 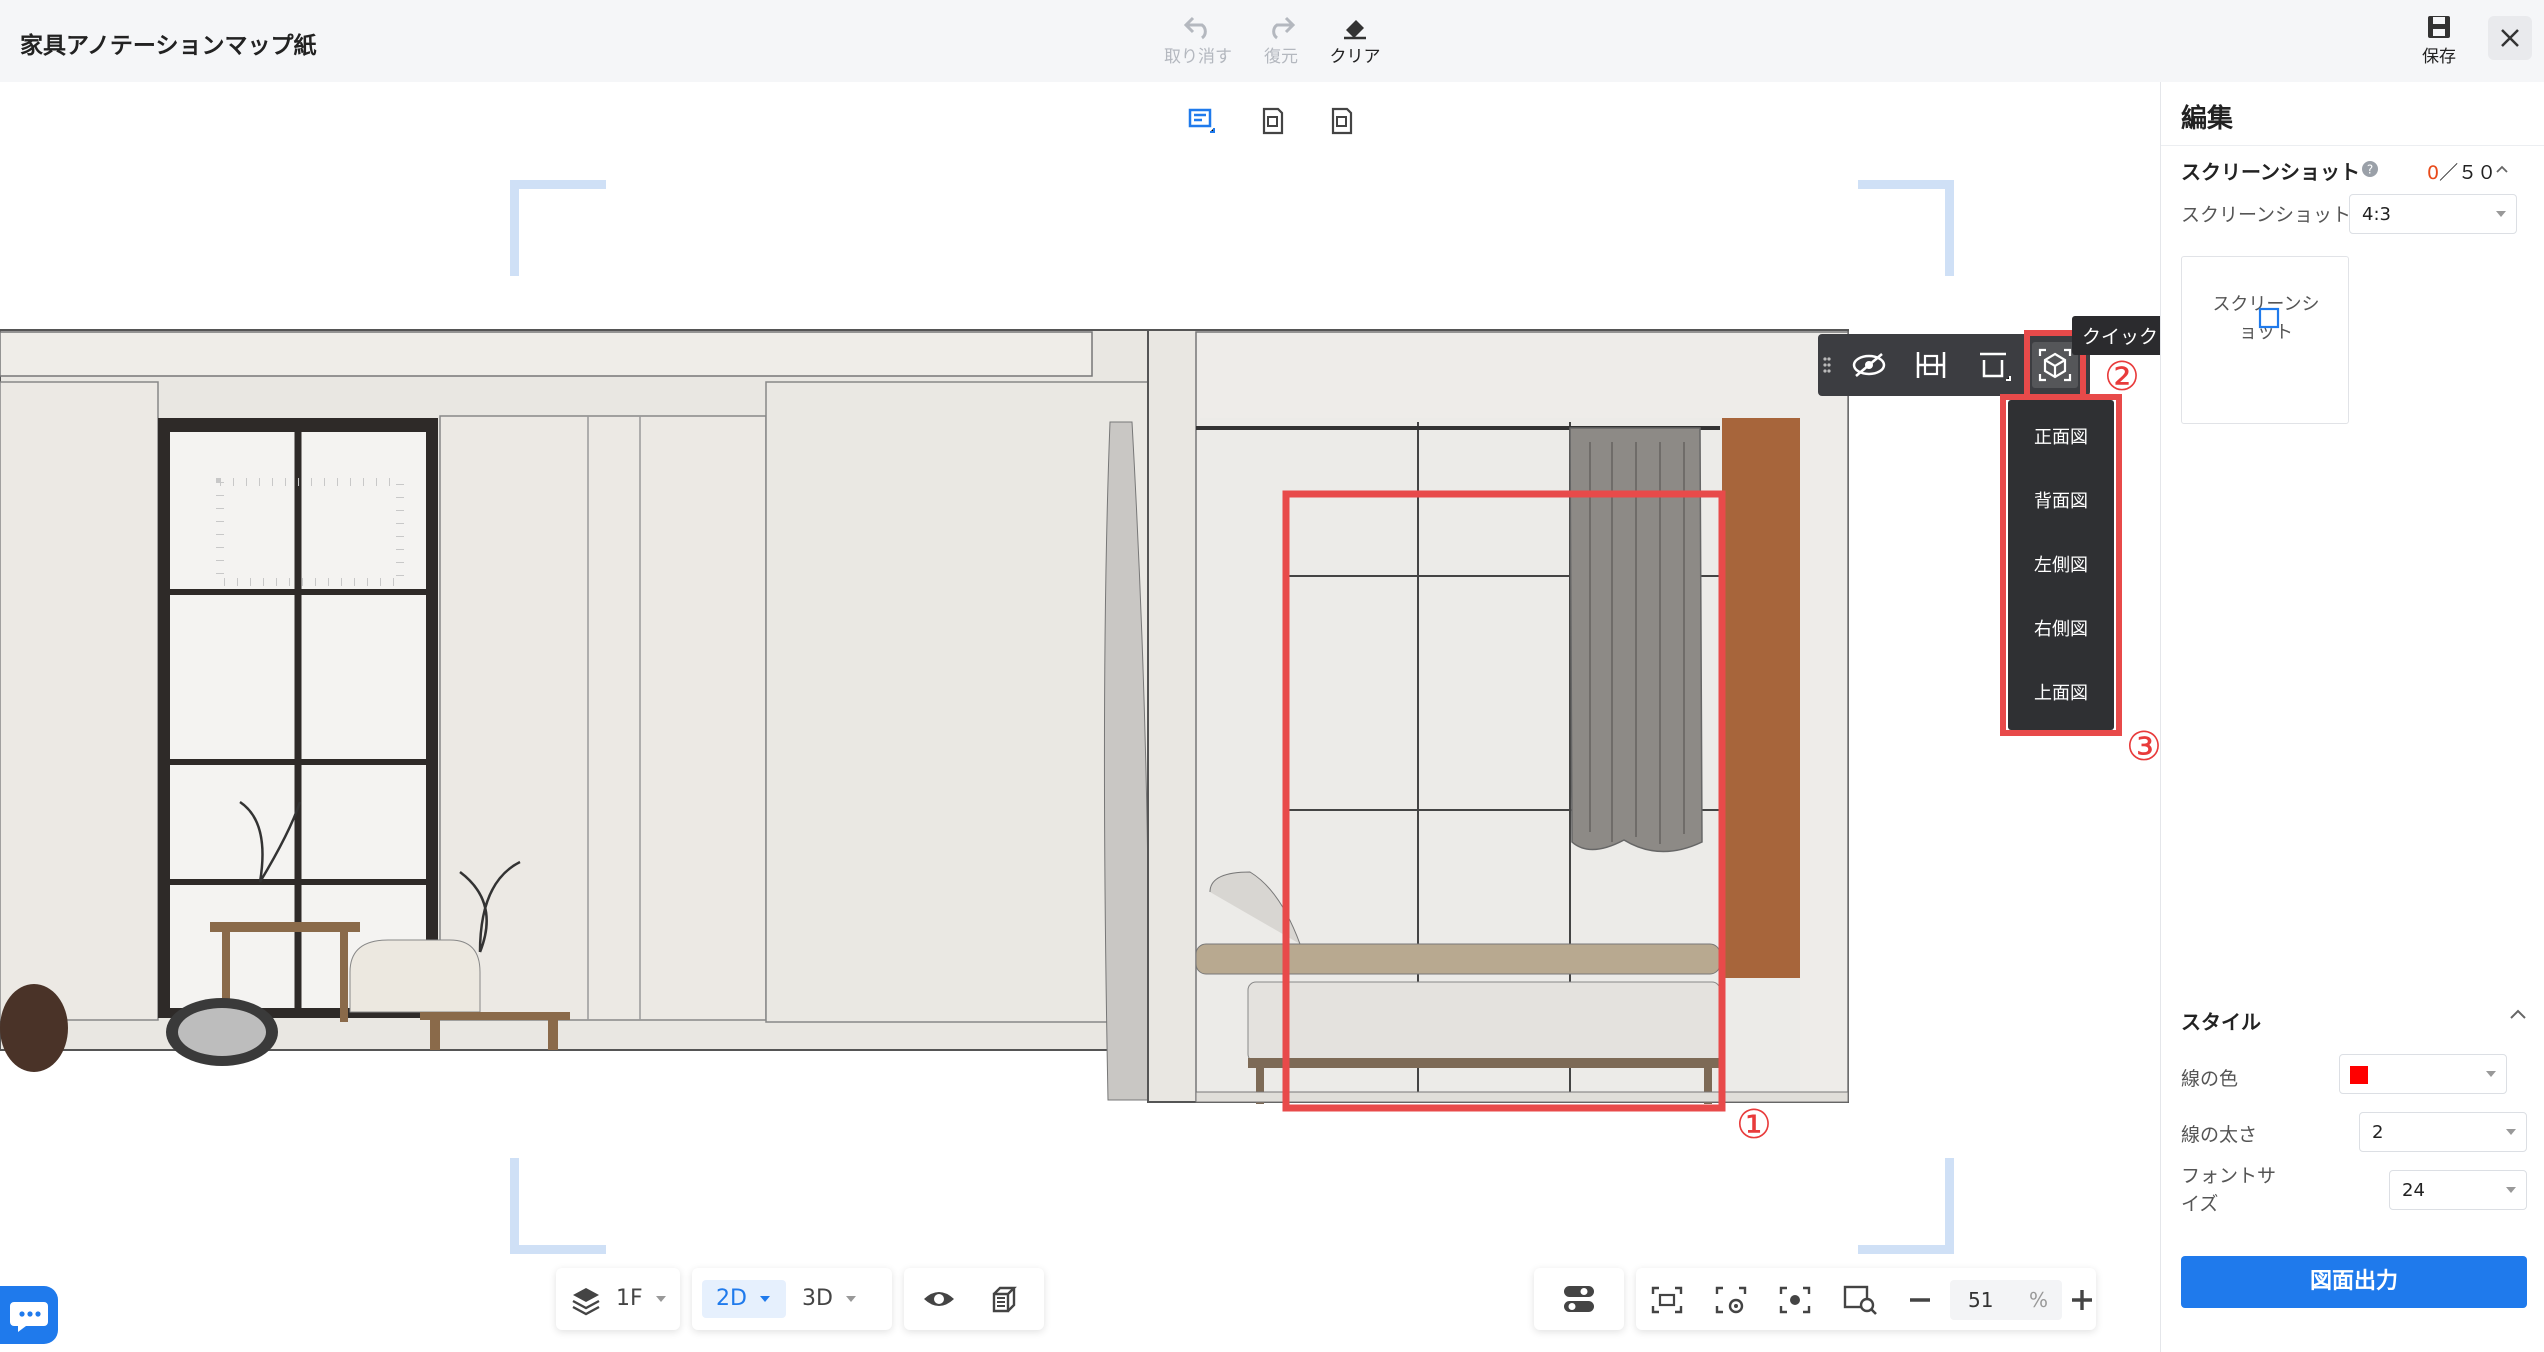 What do you see at coordinates (2269, 318) in the screenshot?
I see `screenshot-icon` at bounding box center [2269, 318].